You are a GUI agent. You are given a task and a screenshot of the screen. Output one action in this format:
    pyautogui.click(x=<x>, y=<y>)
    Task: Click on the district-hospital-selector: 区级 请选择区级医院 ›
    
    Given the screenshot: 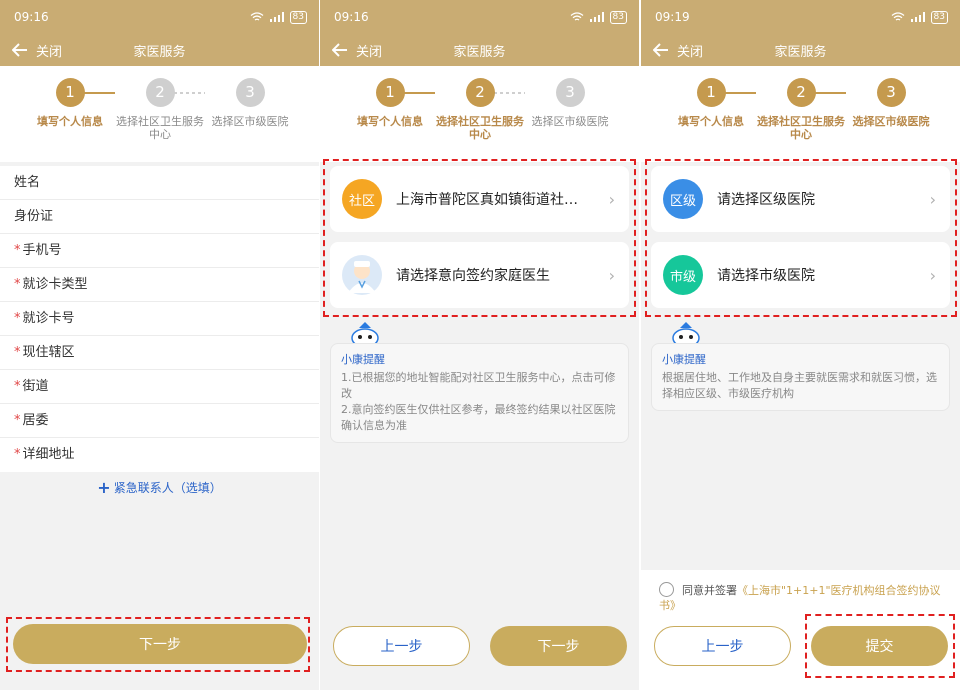 What is the action you would take?
    pyautogui.click(x=800, y=199)
    